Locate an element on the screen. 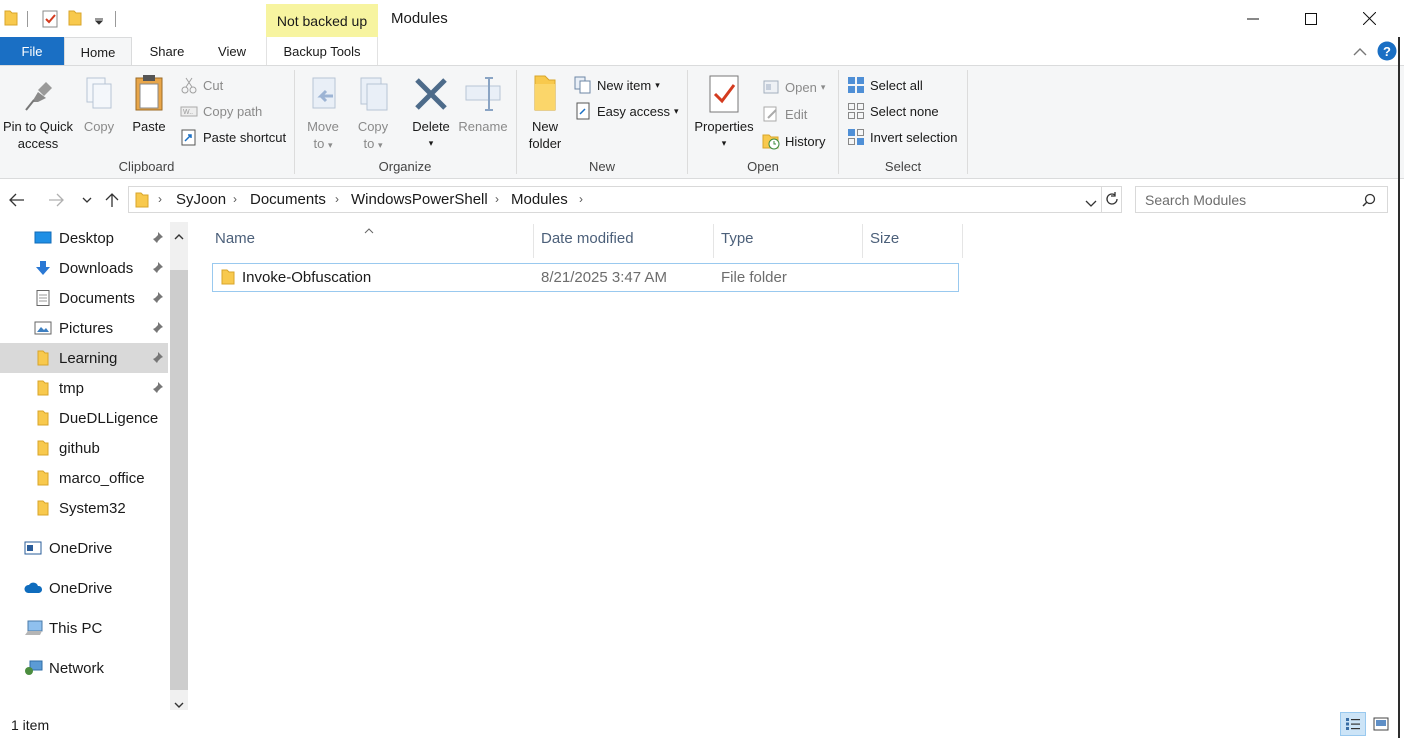  copy-to-icon is located at coordinates (373, 94).